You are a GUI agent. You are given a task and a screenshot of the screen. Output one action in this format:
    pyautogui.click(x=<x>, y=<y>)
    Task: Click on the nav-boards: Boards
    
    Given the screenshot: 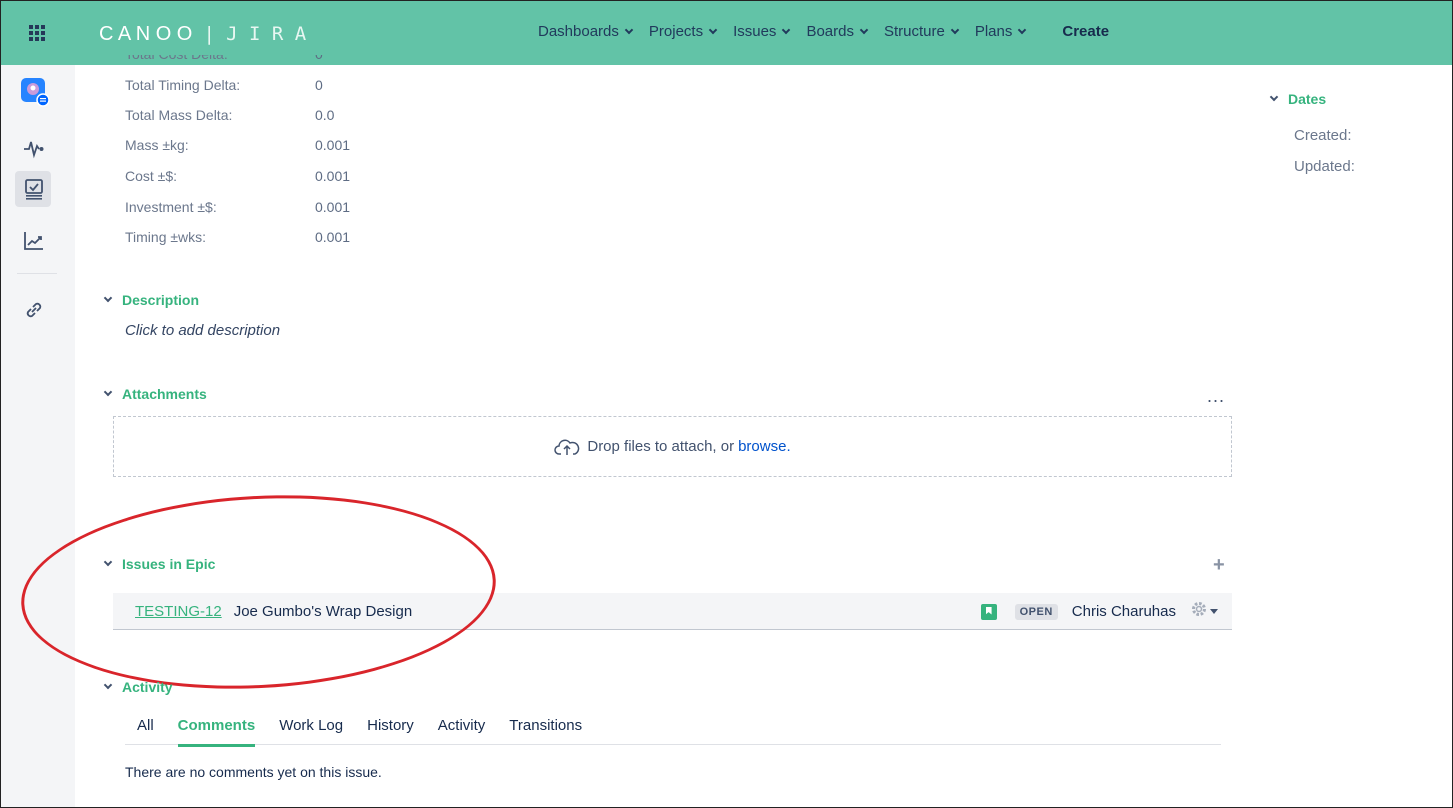 What is the action you would take?
    pyautogui.click(x=837, y=31)
    